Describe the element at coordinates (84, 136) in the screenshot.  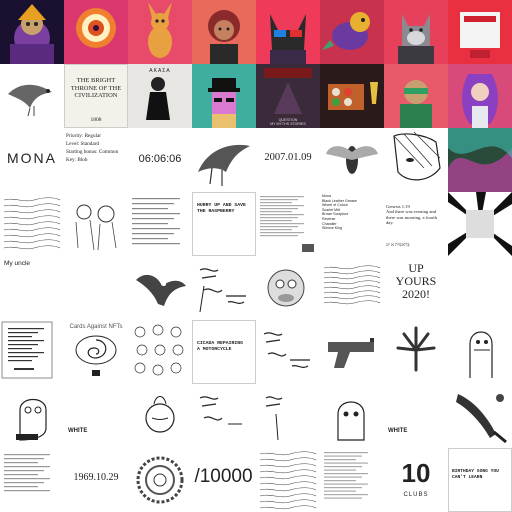
I see `trait-line: Priority: Regular` at that location.